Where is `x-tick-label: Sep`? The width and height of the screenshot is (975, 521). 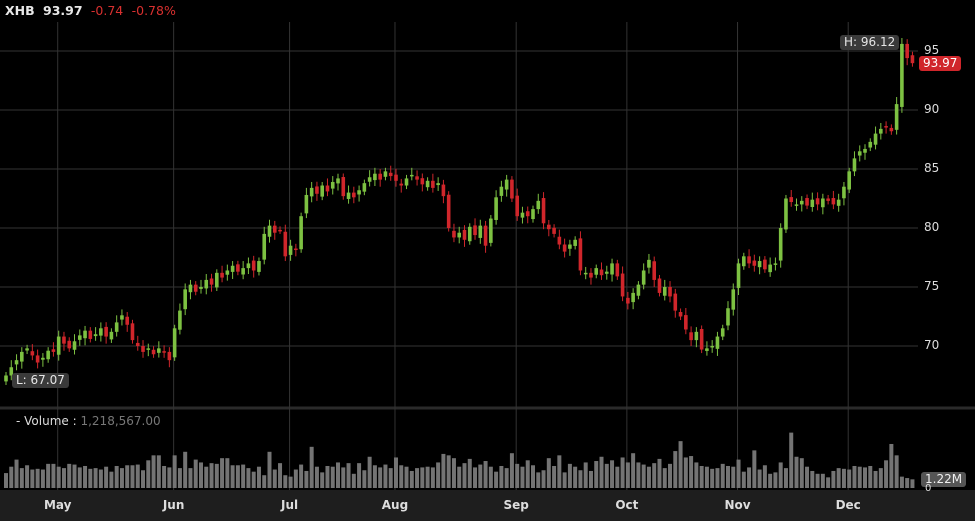 x-tick-label: Sep is located at coordinates (516, 505).